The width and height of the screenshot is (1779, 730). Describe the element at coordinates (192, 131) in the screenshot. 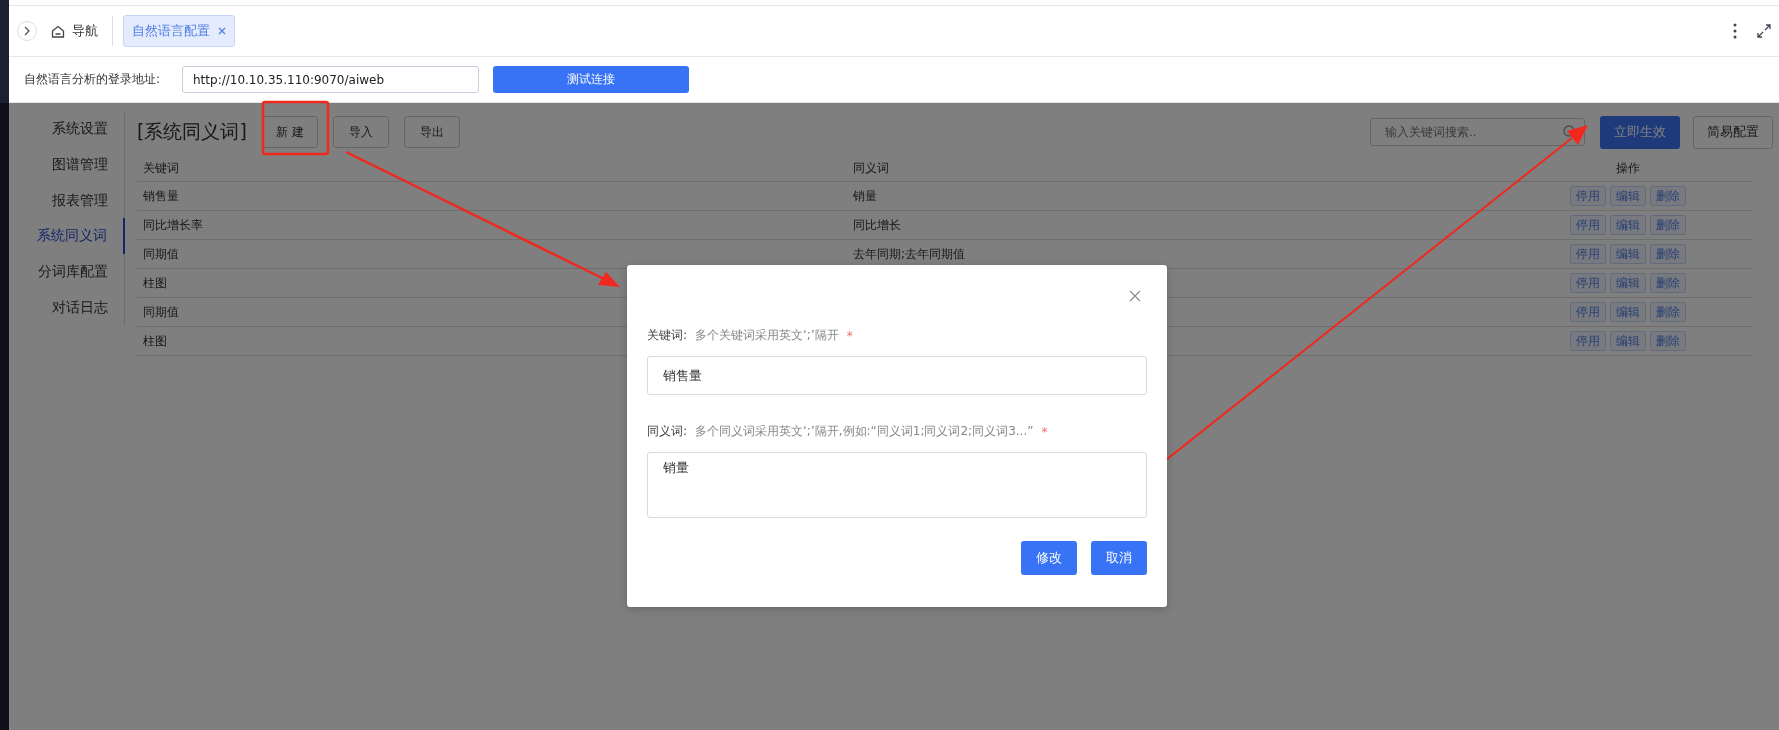

I see `section-title: [系统同义词]` at that location.